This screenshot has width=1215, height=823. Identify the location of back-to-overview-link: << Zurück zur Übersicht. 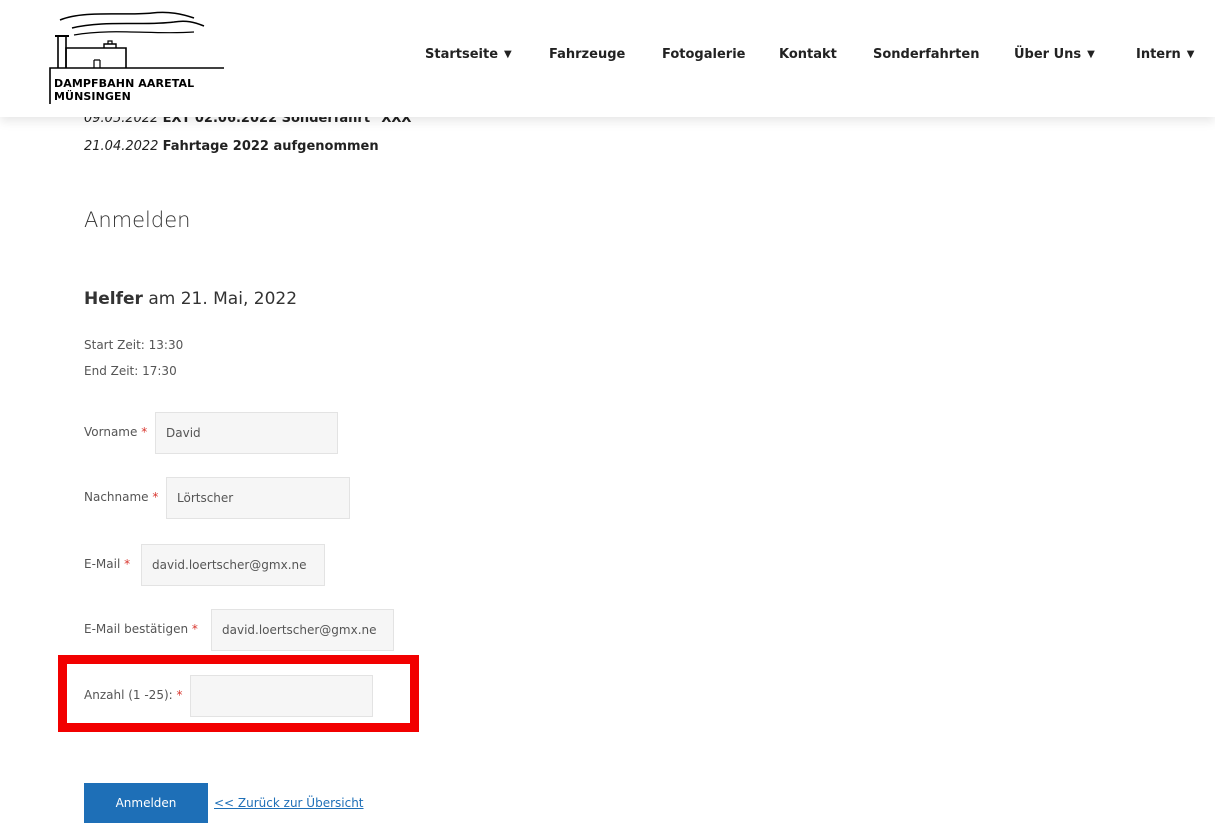
(289, 803).